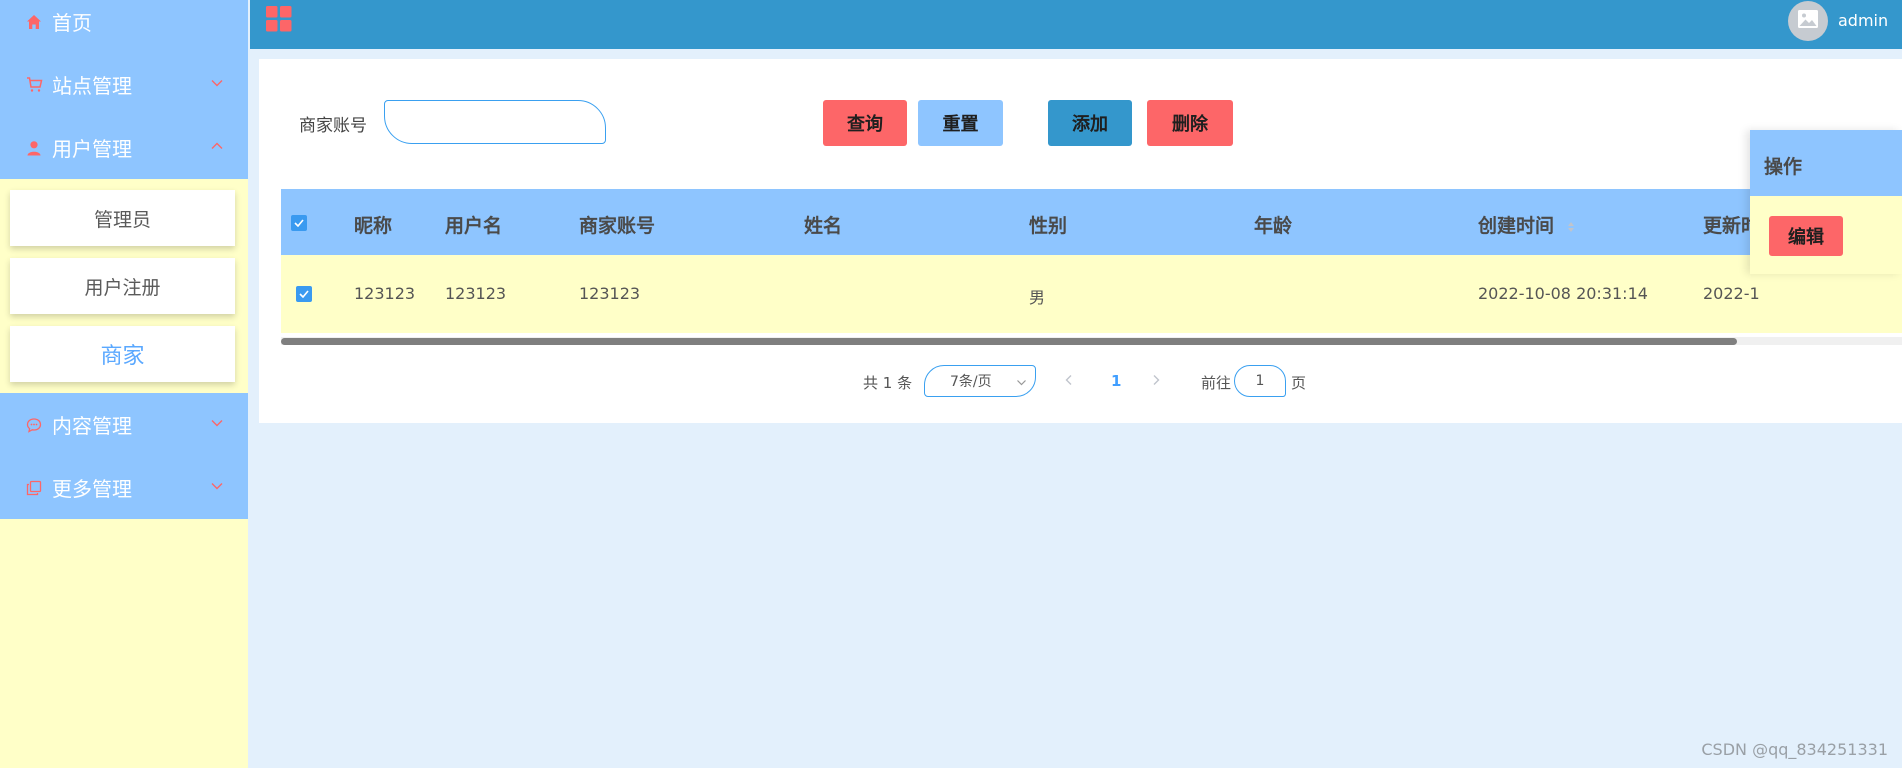  I want to click on column-header-gender: 性别, so click(1048, 226).